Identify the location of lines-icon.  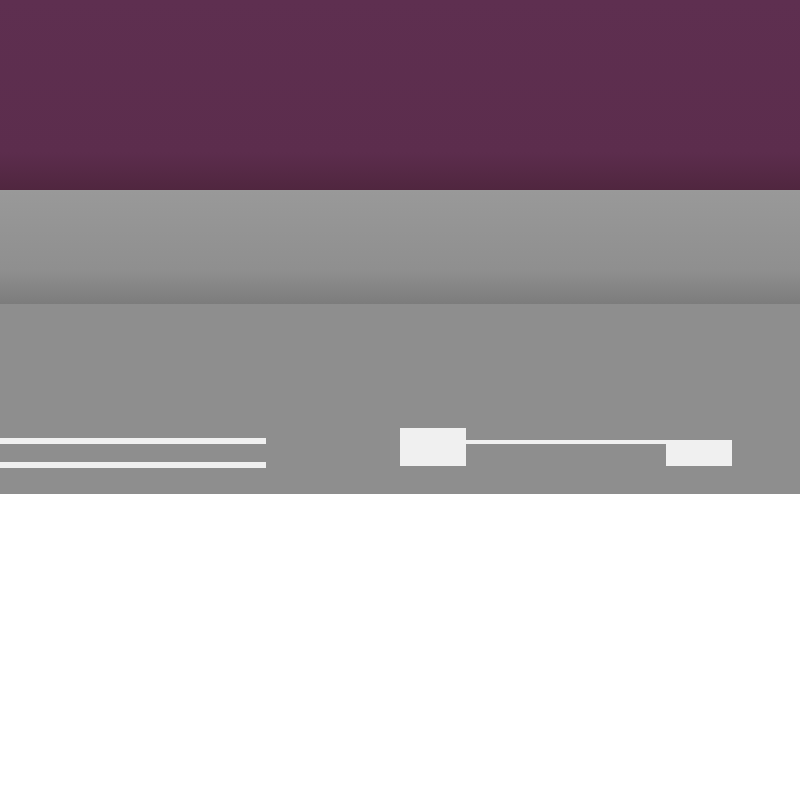
(133, 453).